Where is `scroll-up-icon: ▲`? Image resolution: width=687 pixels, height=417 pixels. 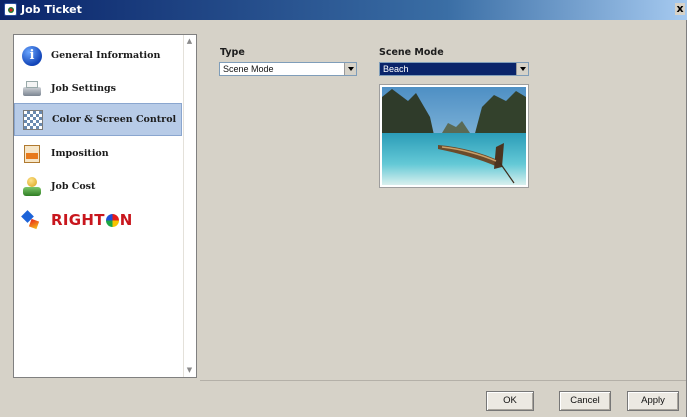 scroll-up-icon: ▲ is located at coordinates (189, 41).